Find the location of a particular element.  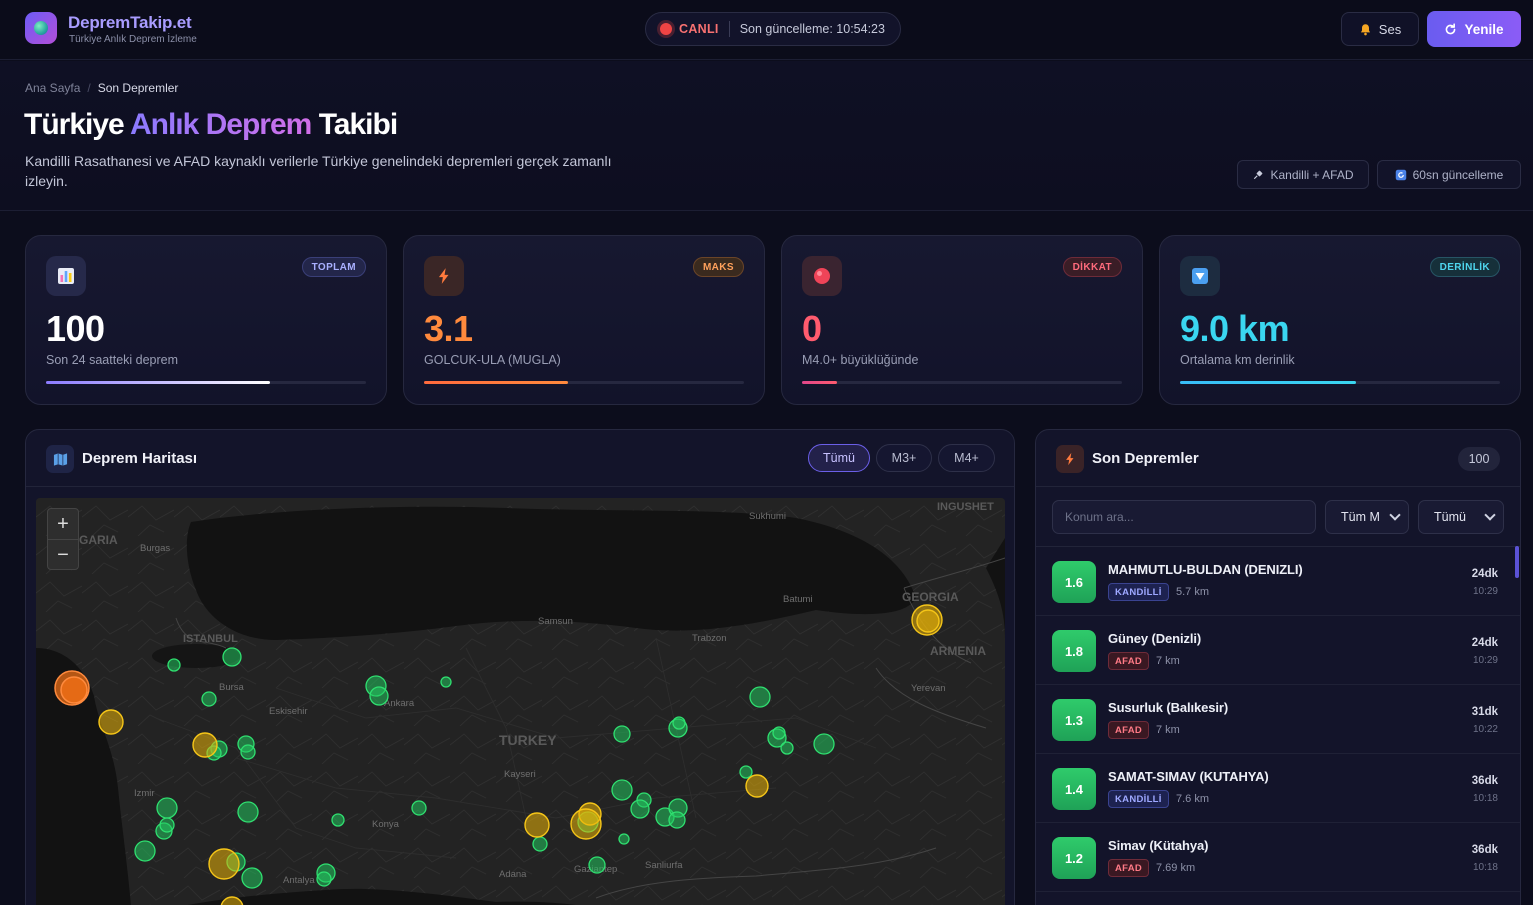

breadcrumb-home: Ana Sayfa is located at coordinates (52, 88).